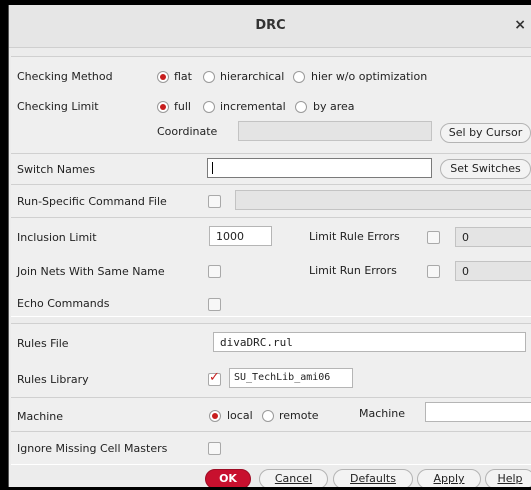 The width and height of the screenshot is (531, 490). I want to click on apply-button: Apply, so click(449, 478).